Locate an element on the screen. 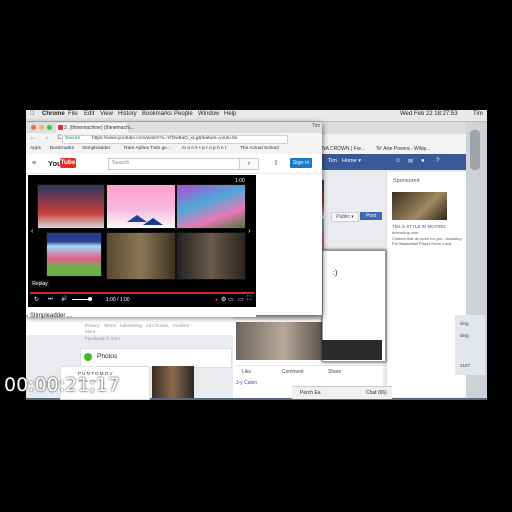 The height and width of the screenshot is (512, 512). video-duration-badge: 1:00 is located at coordinates (240, 181).